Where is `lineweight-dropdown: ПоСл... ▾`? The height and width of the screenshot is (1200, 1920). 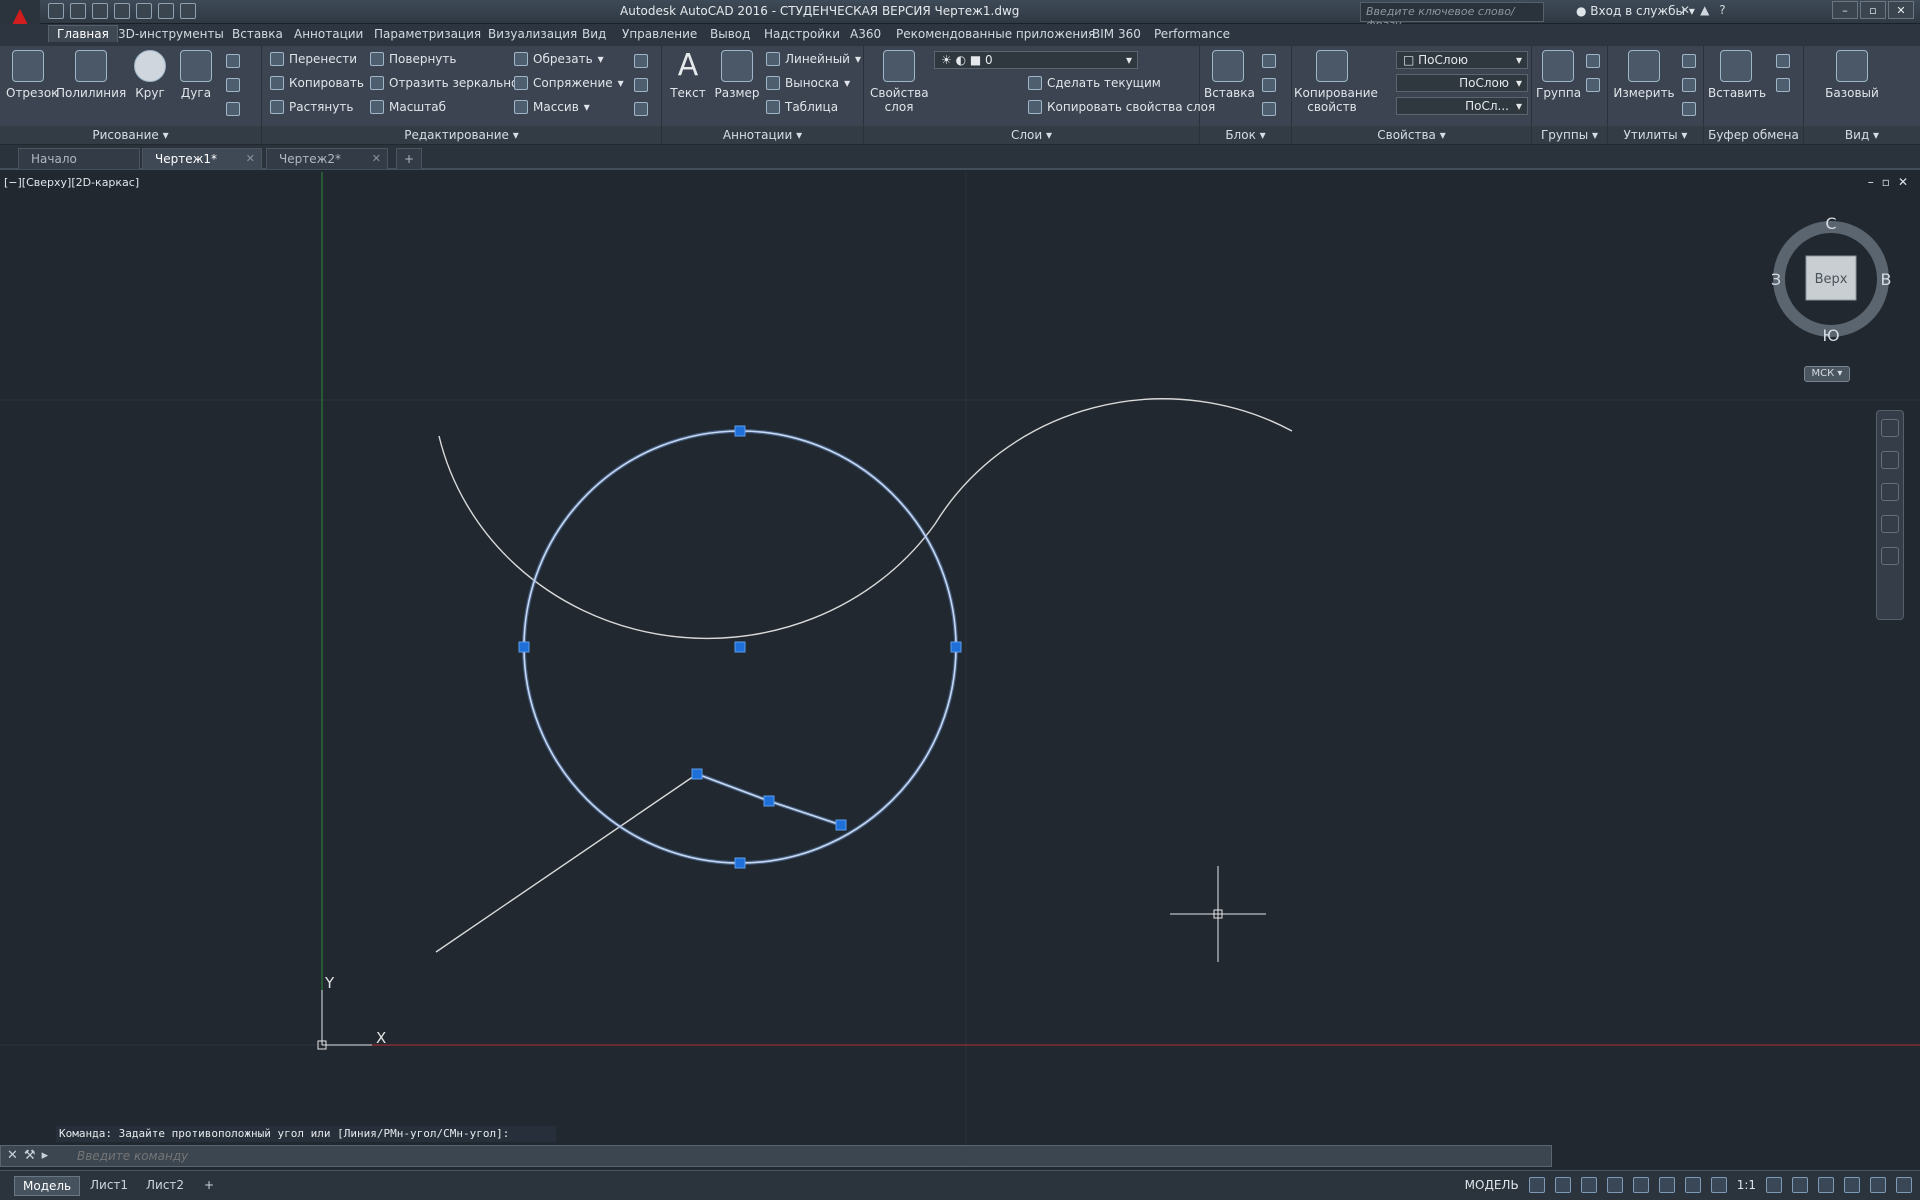
lineweight-dropdown: ПоСл... ▾ is located at coordinates (1462, 106).